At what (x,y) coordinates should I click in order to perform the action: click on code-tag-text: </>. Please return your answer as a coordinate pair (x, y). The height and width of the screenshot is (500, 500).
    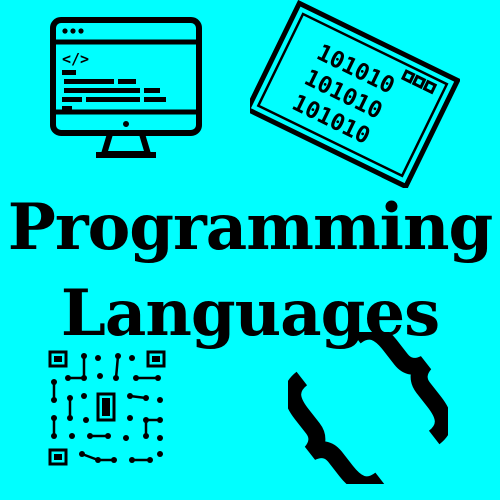
    Looking at the image, I should click on (75, 59).